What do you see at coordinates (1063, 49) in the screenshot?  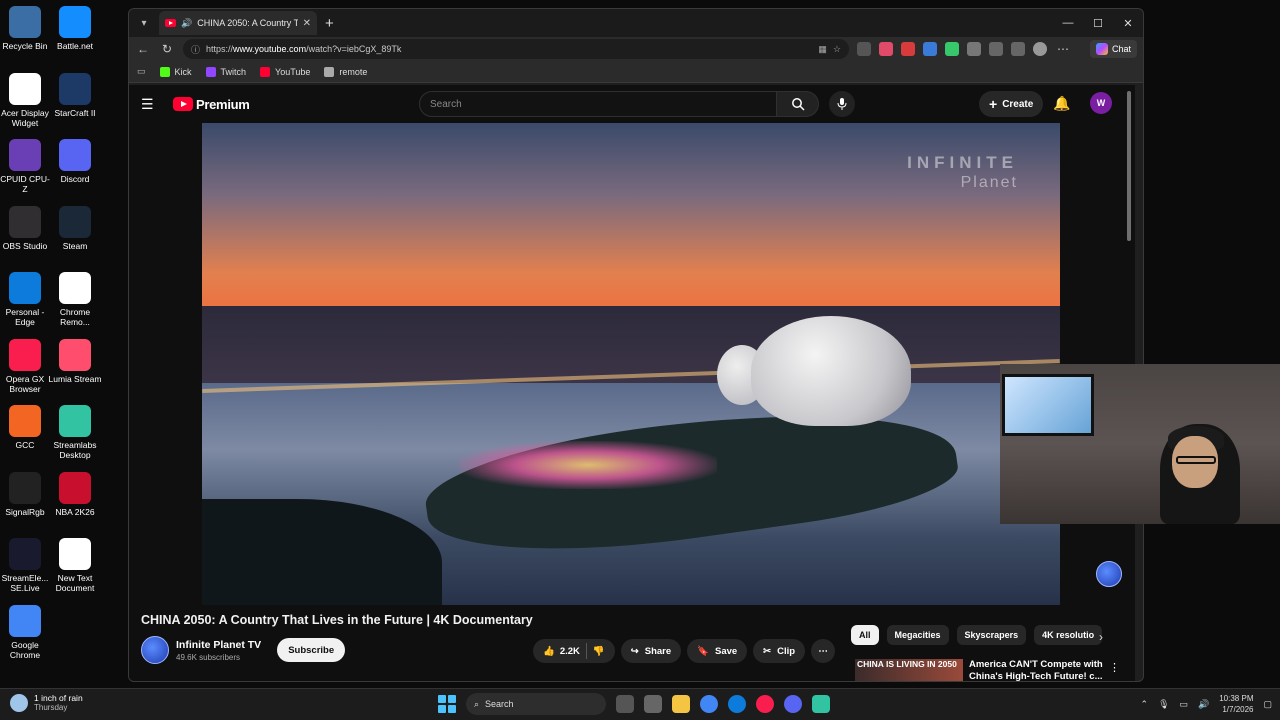 I see `more-menu-icon: ⋯` at bounding box center [1063, 49].